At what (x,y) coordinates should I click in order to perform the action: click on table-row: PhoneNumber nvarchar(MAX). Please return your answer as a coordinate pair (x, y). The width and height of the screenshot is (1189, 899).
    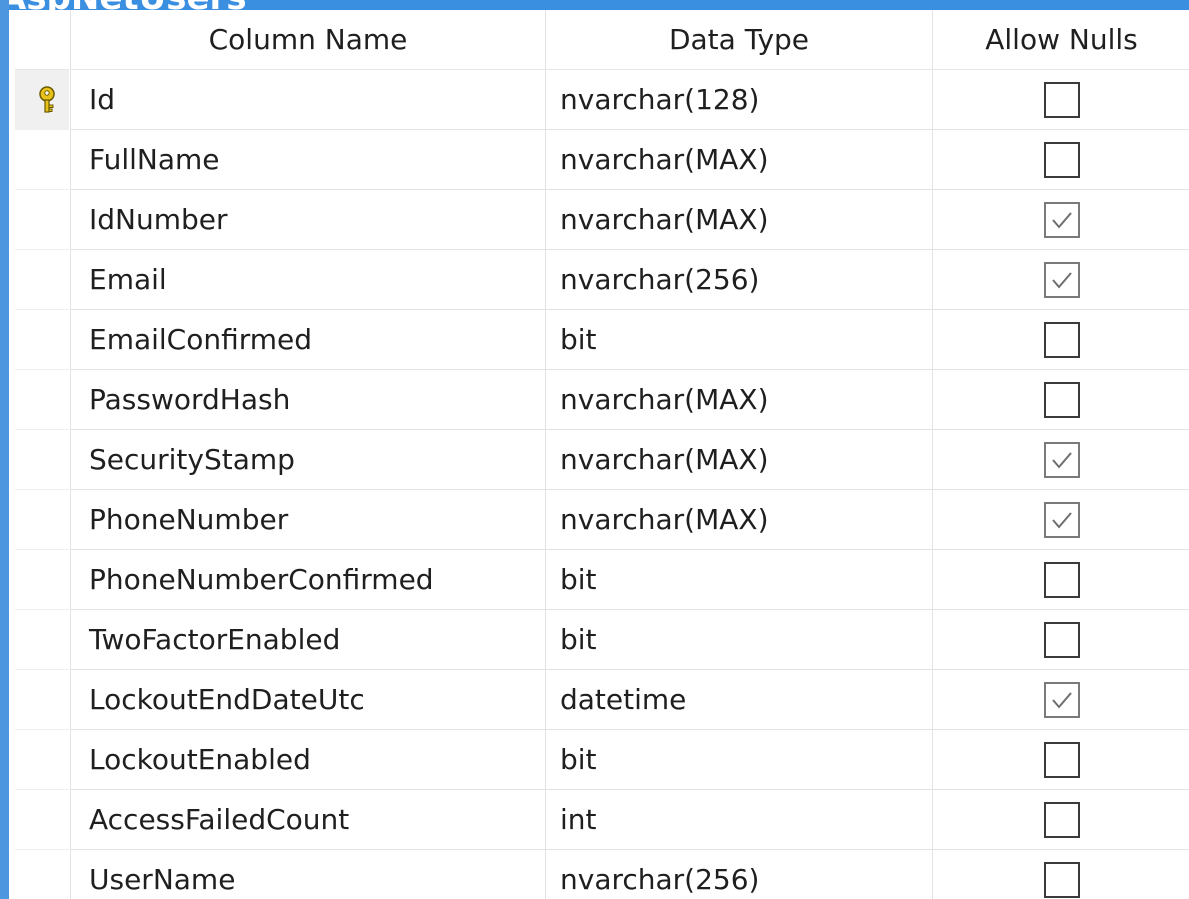
    Looking at the image, I should click on (602, 520).